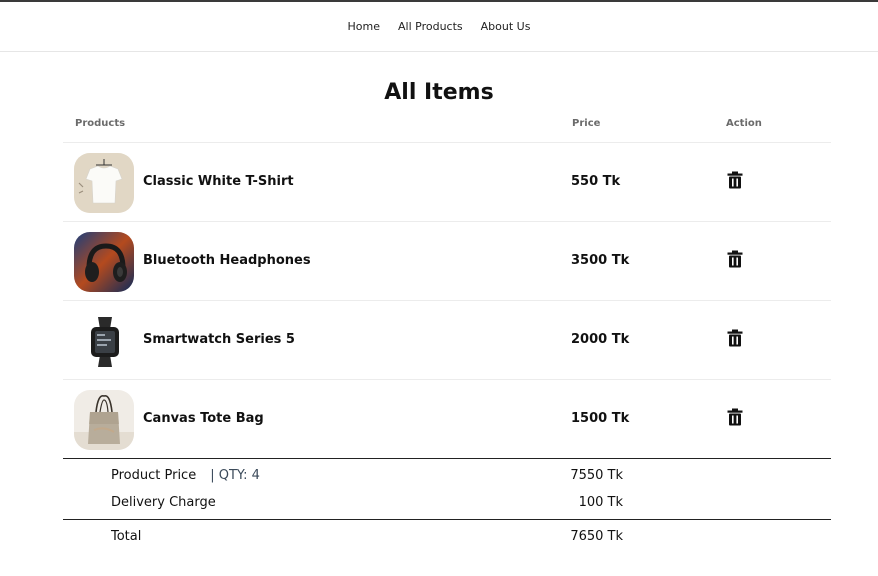 The height and width of the screenshot is (576, 878). I want to click on product-name: Bluetooth Headphones, so click(227, 260).